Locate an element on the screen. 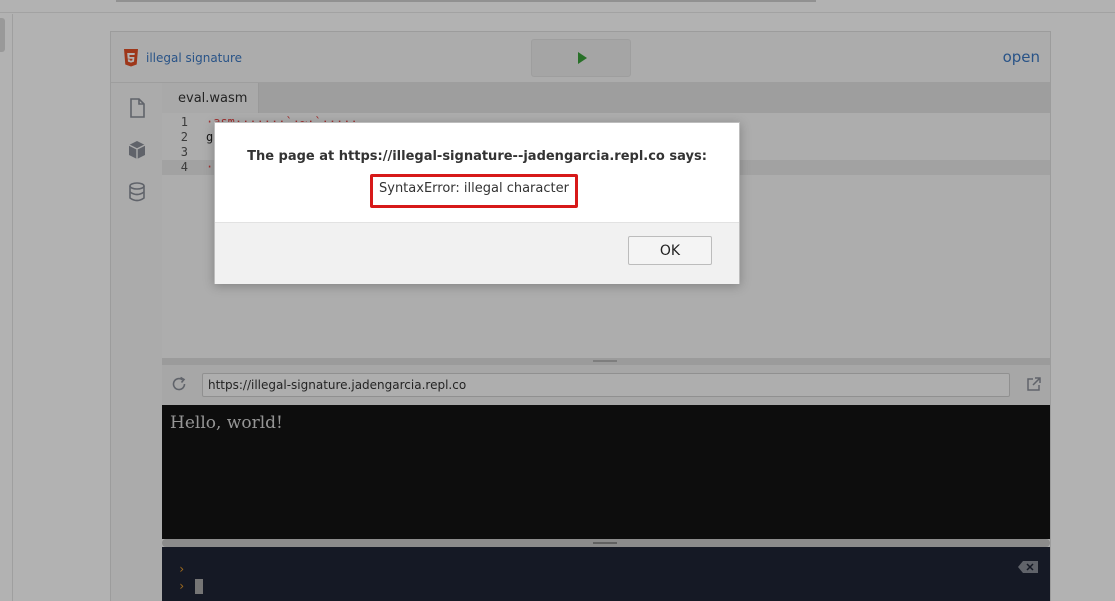 The height and width of the screenshot is (601, 1115). ok-button: OK is located at coordinates (670, 250).